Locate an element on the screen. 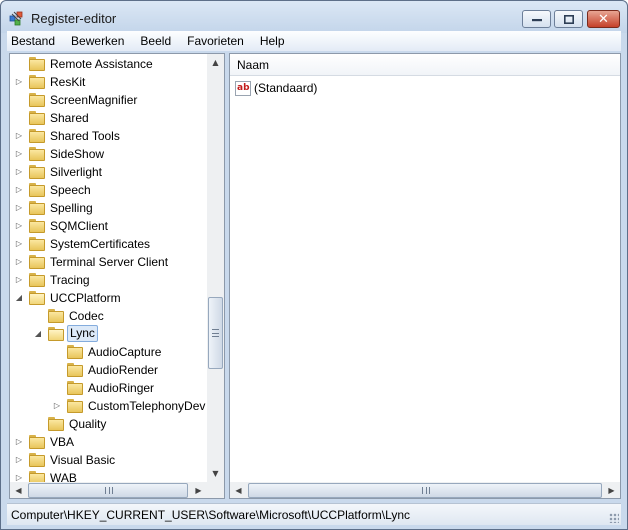 The height and width of the screenshot is (530, 628). tree-item: AudioRinger is located at coordinates (108, 388).